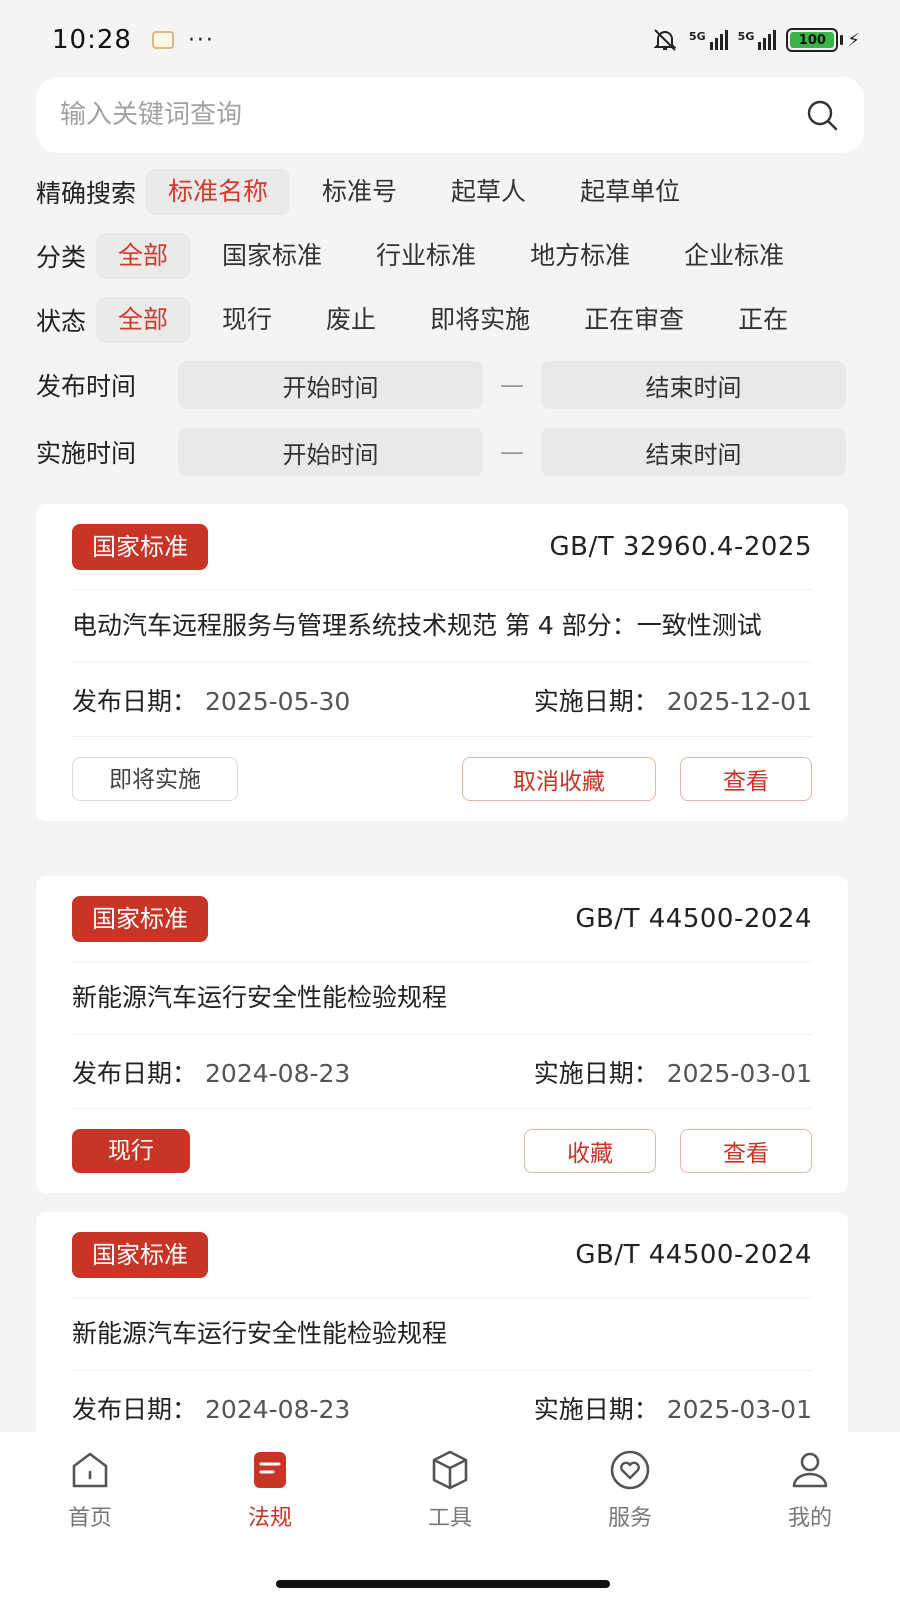 This screenshot has height=1600, width=900. I want to click on chip-drafter: 起草人, so click(488, 192).